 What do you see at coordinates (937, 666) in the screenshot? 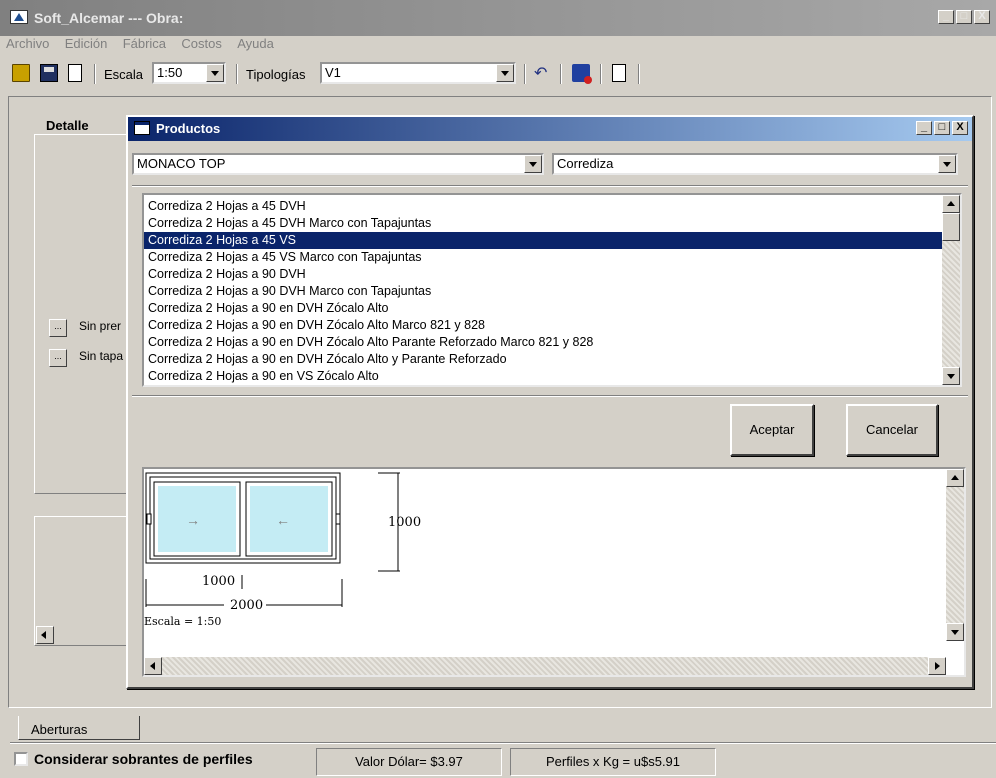
I see `scroll-right-button` at bounding box center [937, 666].